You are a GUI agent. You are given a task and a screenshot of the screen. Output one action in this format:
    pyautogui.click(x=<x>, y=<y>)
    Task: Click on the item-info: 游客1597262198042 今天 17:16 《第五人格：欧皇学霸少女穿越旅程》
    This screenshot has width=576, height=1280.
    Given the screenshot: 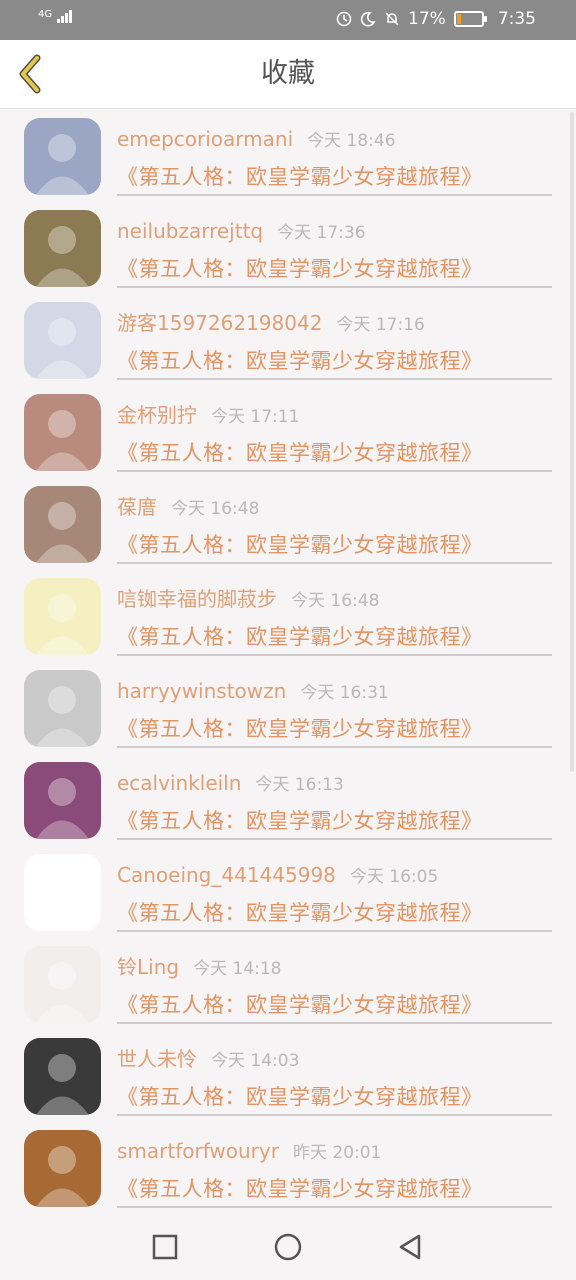 What is the action you would take?
    pyautogui.click(x=334, y=344)
    